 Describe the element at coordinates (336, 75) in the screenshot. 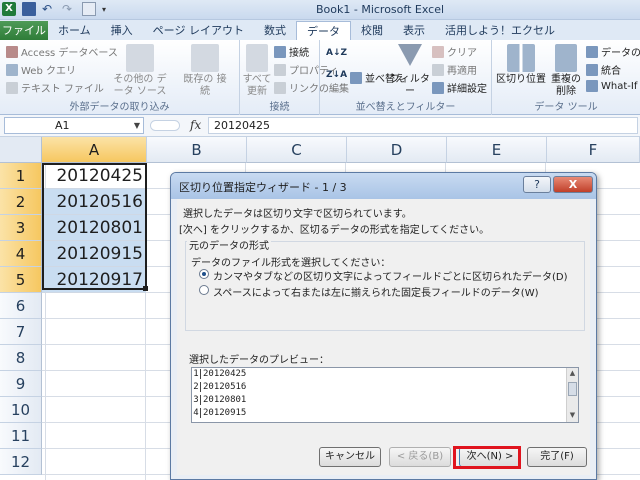

I see `sort-za-button: Z↓A` at that location.